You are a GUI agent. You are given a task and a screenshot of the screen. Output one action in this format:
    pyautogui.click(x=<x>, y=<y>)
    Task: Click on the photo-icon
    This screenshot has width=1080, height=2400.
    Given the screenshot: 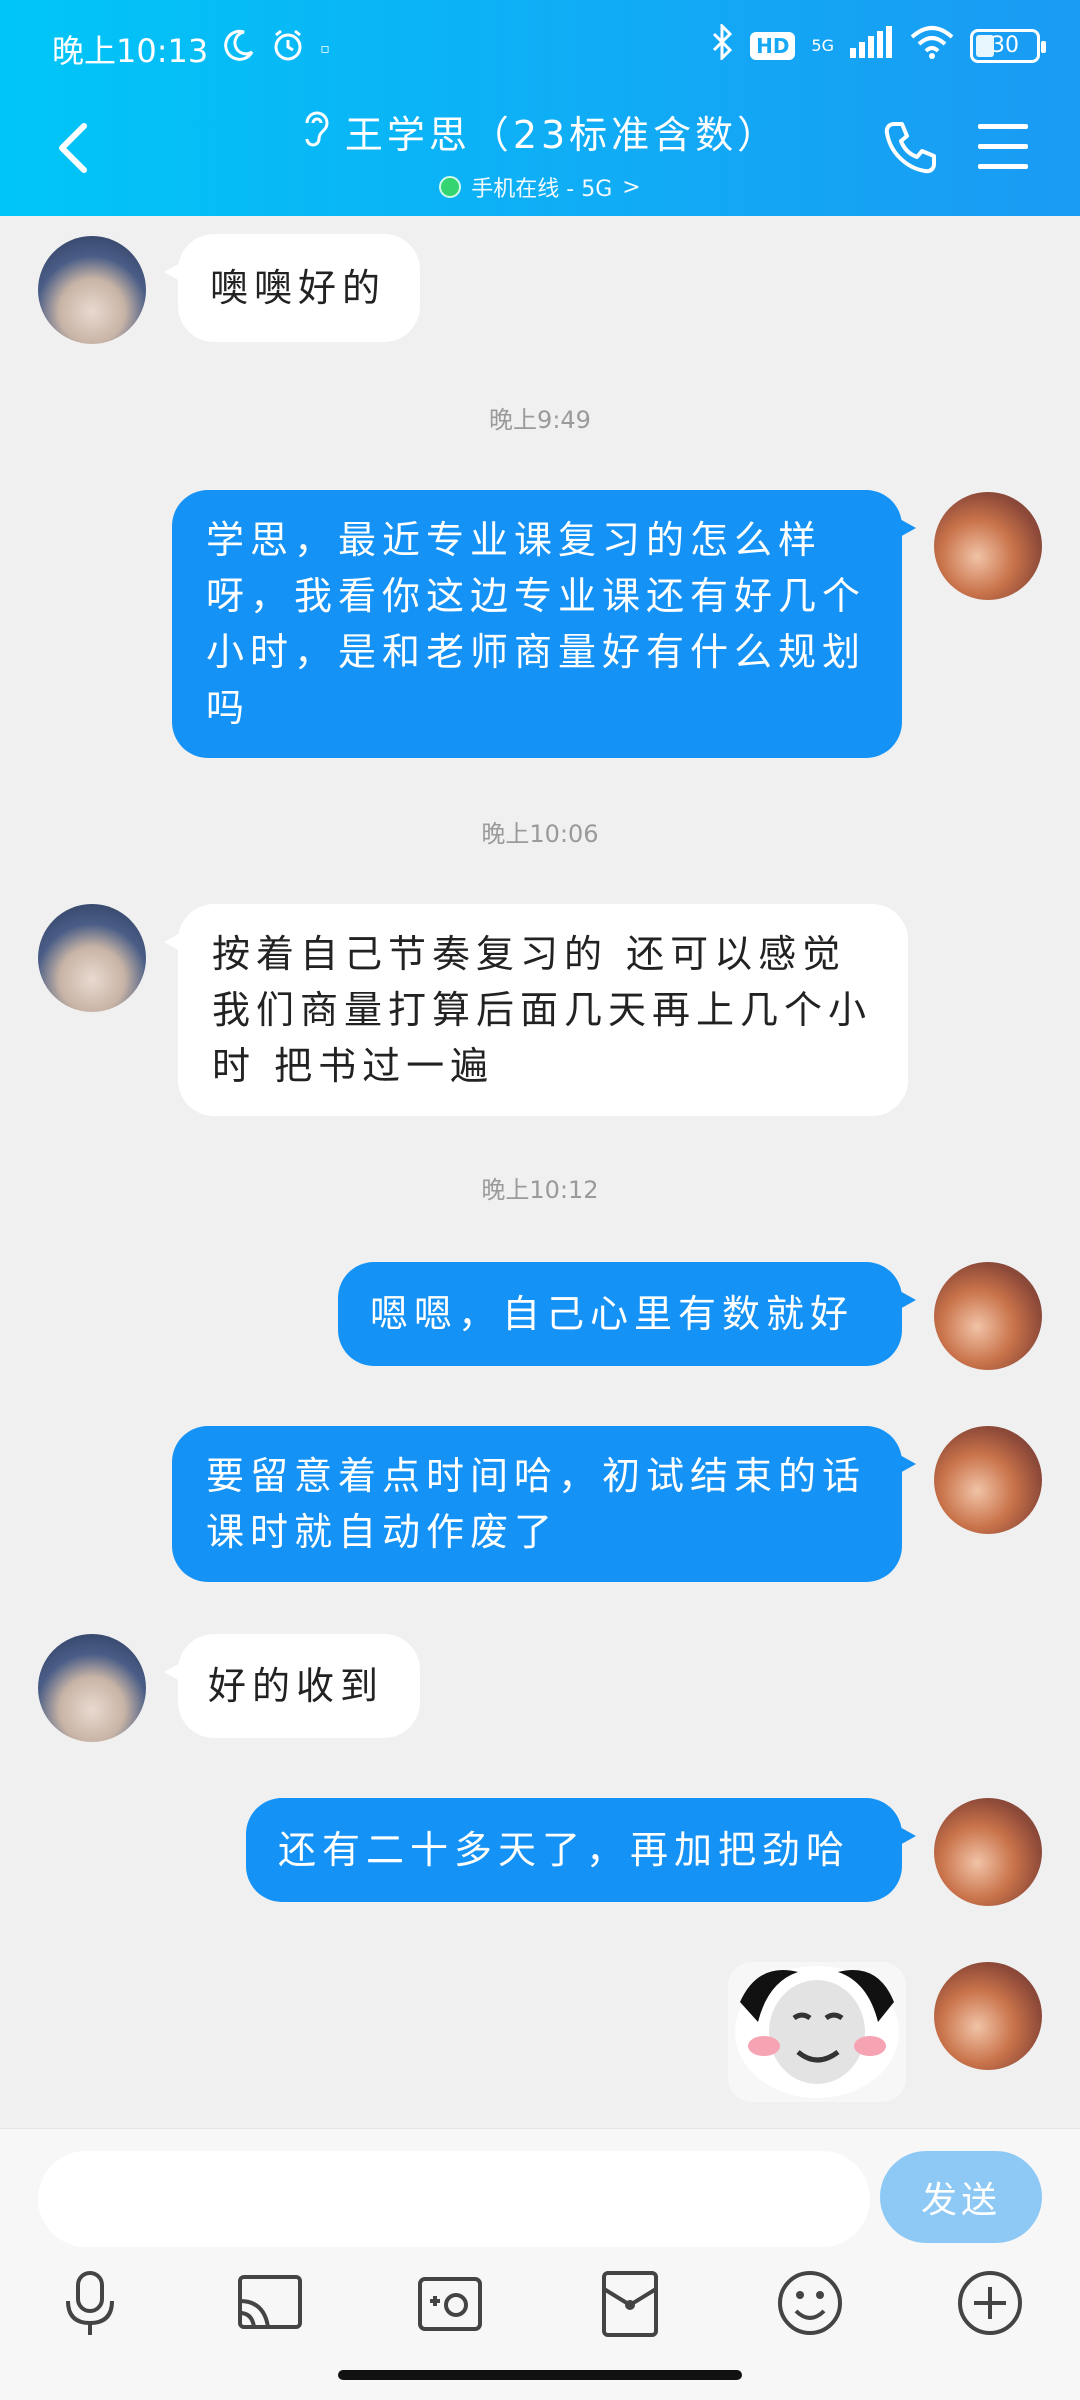 What is the action you would take?
    pyautogui.click(x=450, y=2303)
    